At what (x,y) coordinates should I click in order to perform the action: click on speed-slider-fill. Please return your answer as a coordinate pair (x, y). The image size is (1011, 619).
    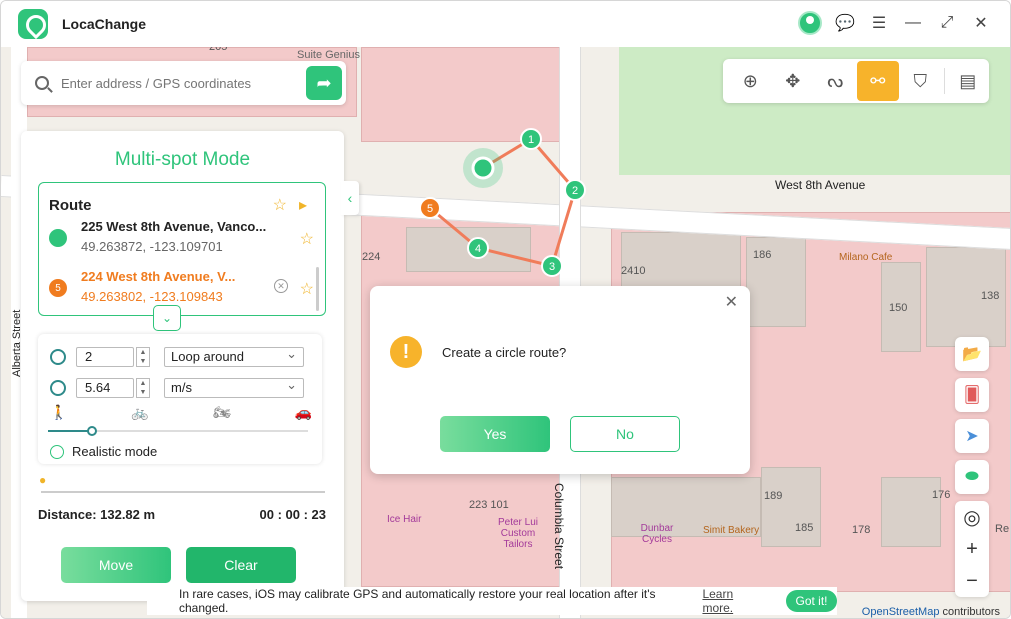
    Looking at the image, I should click on (70, 431).